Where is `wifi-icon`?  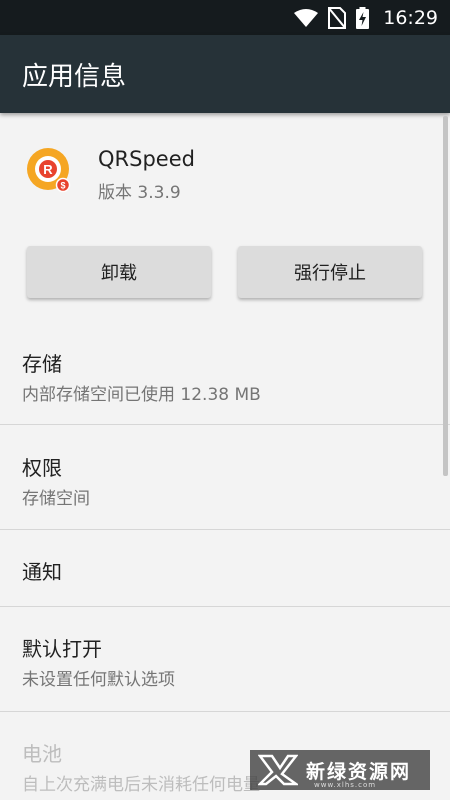
wifi-icon is located at coordinates (306, 17).